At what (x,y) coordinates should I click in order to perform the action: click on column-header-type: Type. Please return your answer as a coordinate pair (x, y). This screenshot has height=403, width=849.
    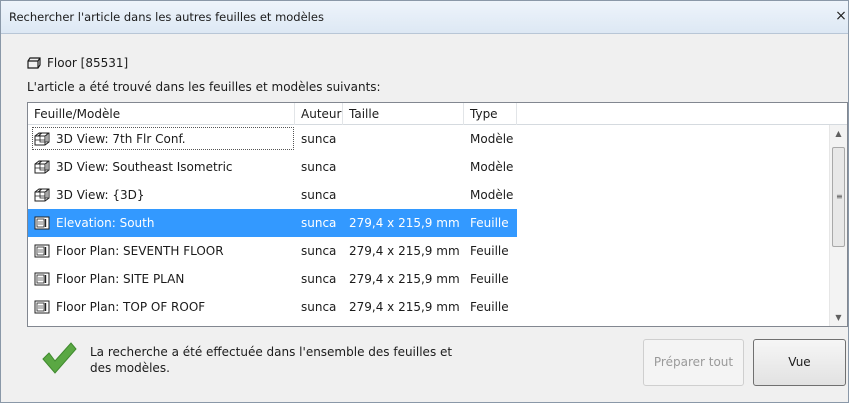
    Looking at the image, I should click on (490, 114).